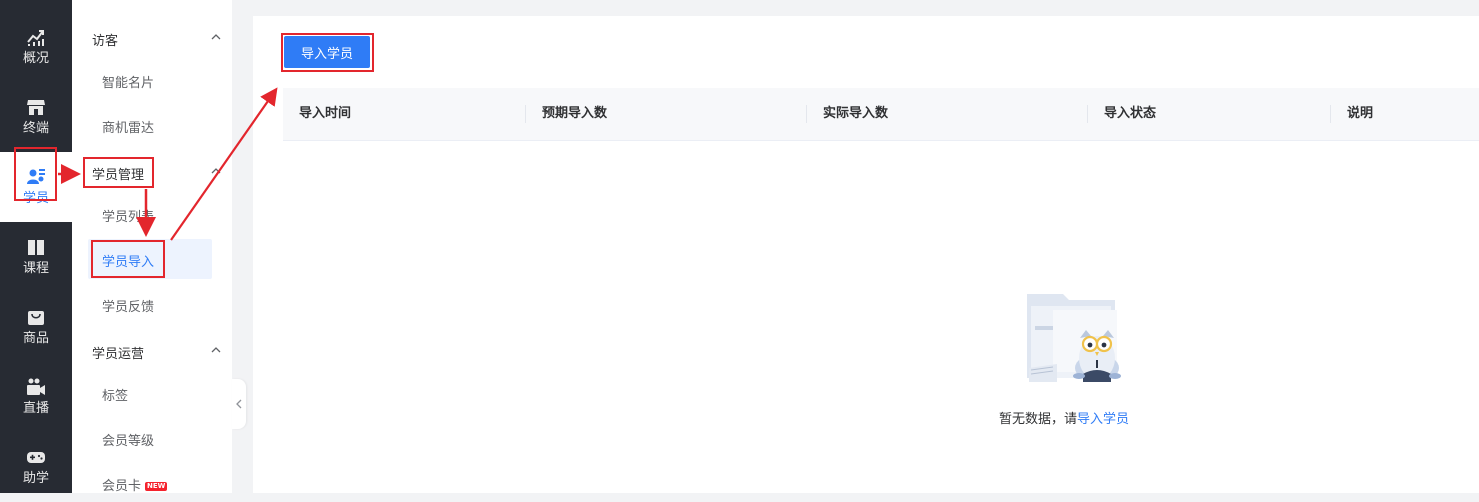  Describe the element at coordinates (115, 394) in the screenshot. I see `menu-item-tags: 标签` at that location.